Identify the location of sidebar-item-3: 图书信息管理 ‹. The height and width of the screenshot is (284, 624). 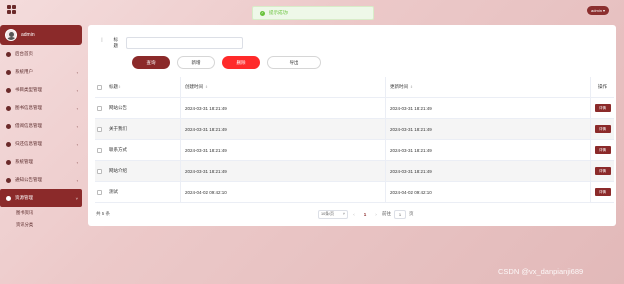
(41, 108).